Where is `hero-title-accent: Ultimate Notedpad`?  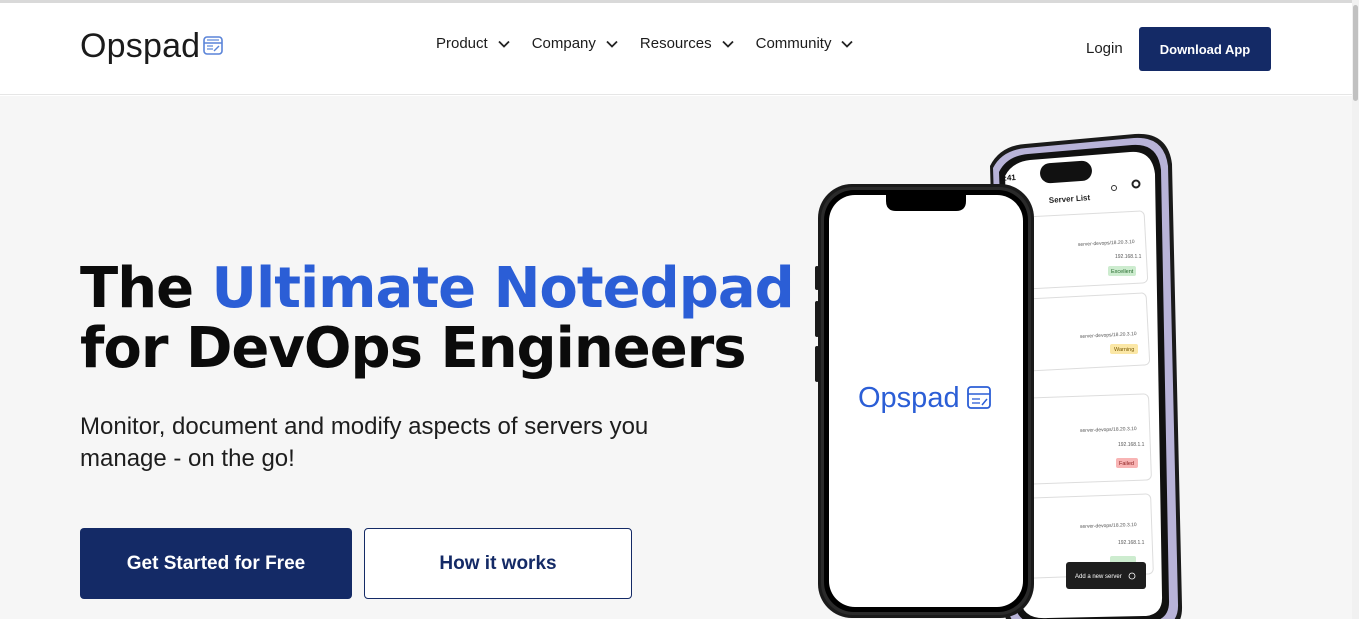 hero-title-accent: Ultimate Notedpad is located at coordinates (503, 288).